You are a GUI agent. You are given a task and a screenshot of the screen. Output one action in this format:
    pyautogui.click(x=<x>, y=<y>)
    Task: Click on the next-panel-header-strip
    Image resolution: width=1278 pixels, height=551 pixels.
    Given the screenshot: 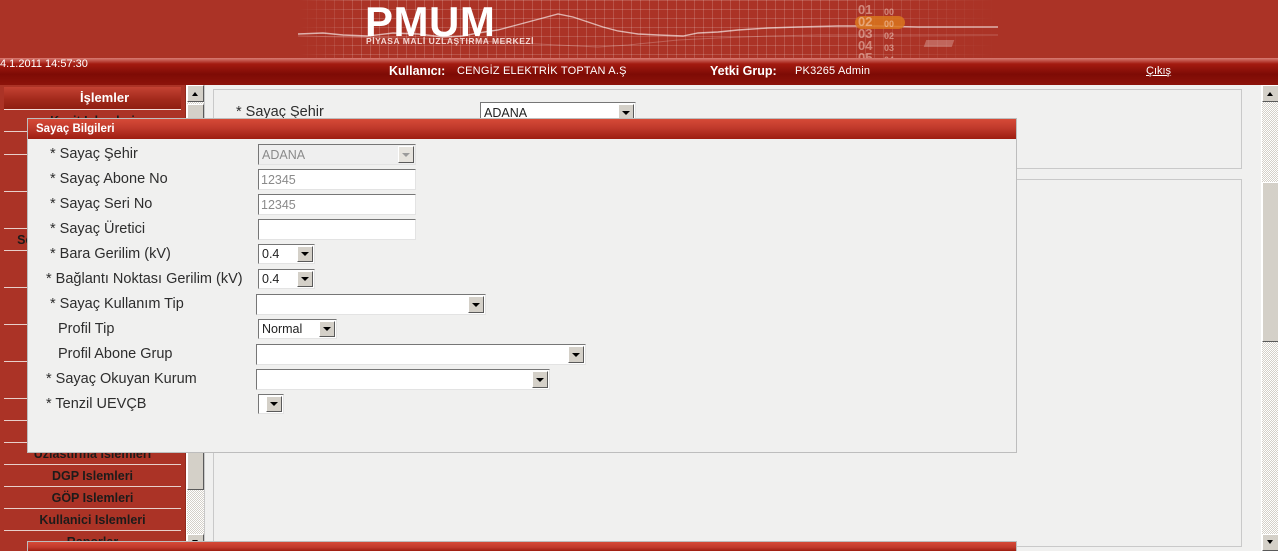 What is the action you would take?
    pyautogui.click(x=522, y=546)
    